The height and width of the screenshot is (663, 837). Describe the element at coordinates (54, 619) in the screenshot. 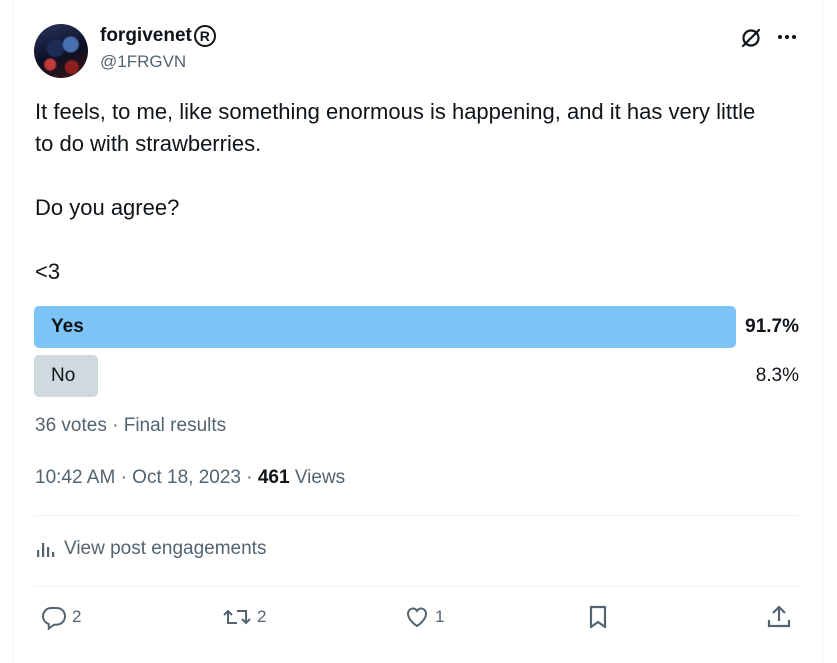

I see `reply-icon` at that location.